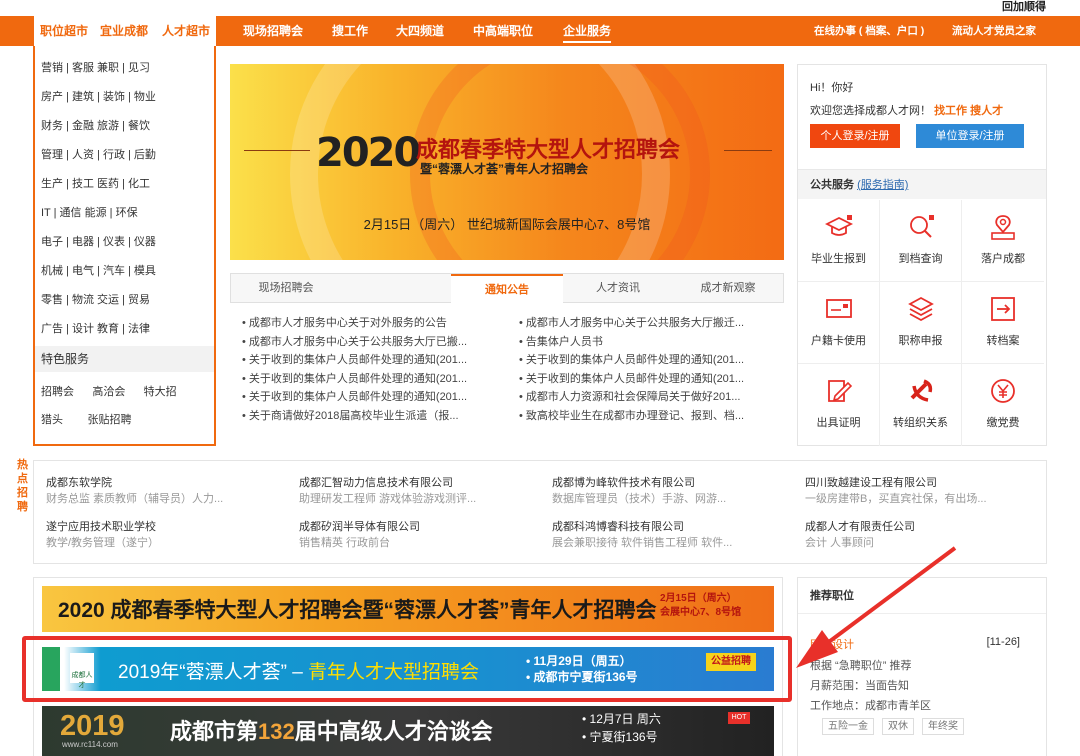  Describe the element at coordinates (838, 259) in the screenshot. I see `service-label: 毕业生报到` at that location.